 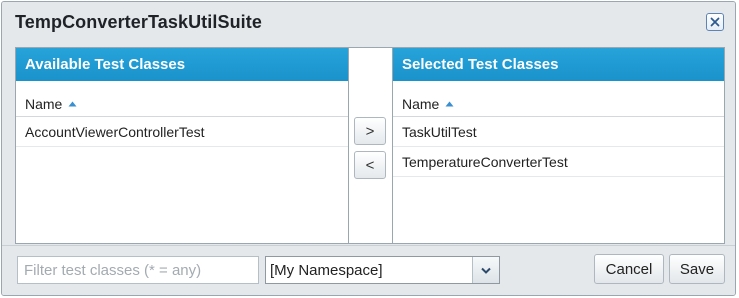 What do you see at coordinates (138, 22) in the screenshot?
I see `dialog-title: TempConverterTaskUtilSuite` at bounding box center [138, 22].